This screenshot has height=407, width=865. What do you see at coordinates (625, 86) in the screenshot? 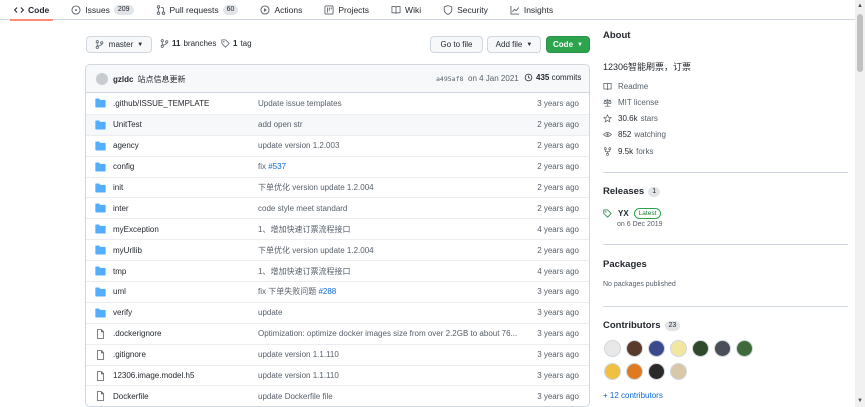
I see `readme-link: Readme` at bounding box center [625, 86].